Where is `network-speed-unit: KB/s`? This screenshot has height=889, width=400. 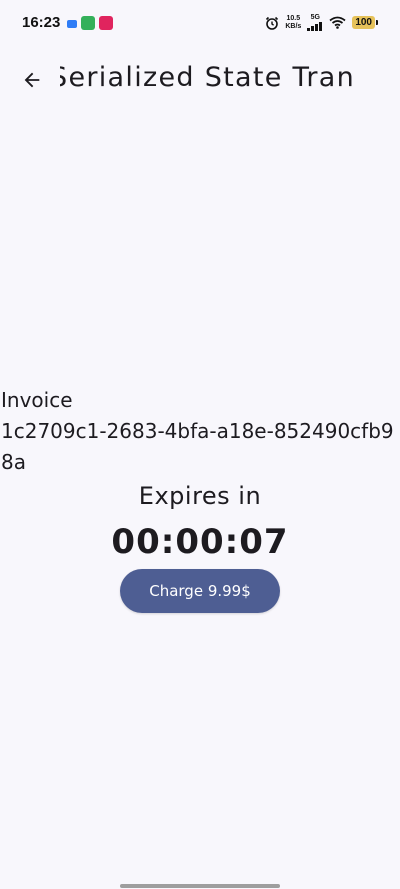 network-speed-unit: KB/s is located at coordinates (293, 26).